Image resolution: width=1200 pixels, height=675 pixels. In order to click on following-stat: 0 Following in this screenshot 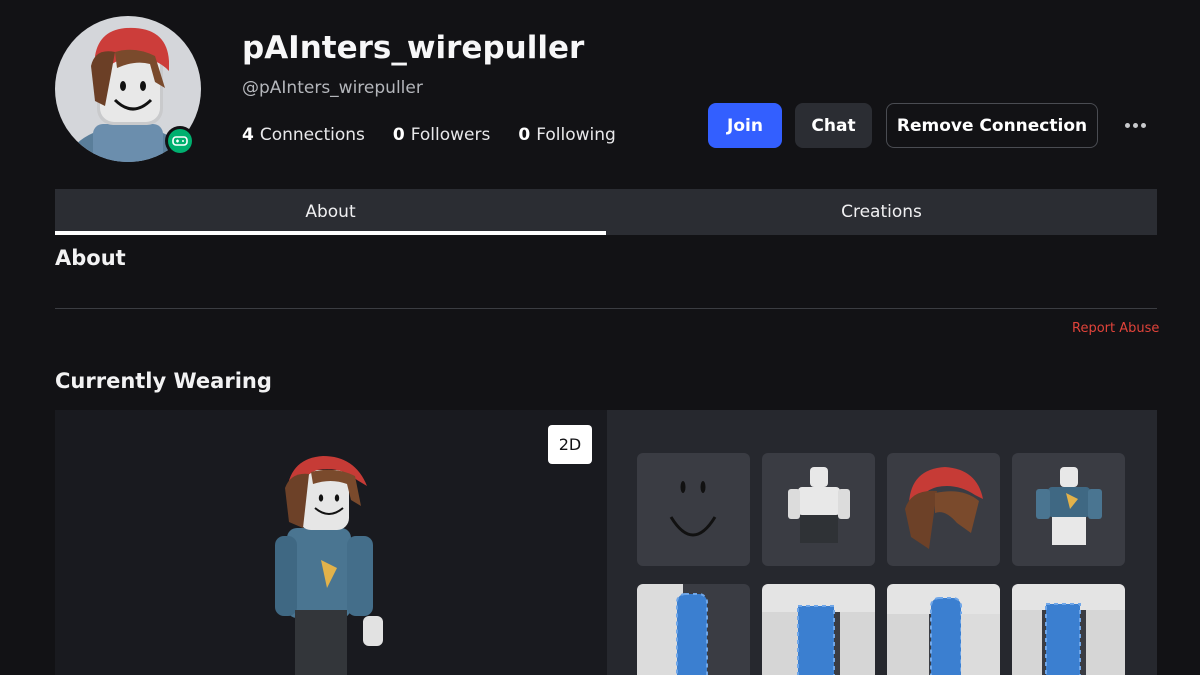, I will do `click(566, 135)`.